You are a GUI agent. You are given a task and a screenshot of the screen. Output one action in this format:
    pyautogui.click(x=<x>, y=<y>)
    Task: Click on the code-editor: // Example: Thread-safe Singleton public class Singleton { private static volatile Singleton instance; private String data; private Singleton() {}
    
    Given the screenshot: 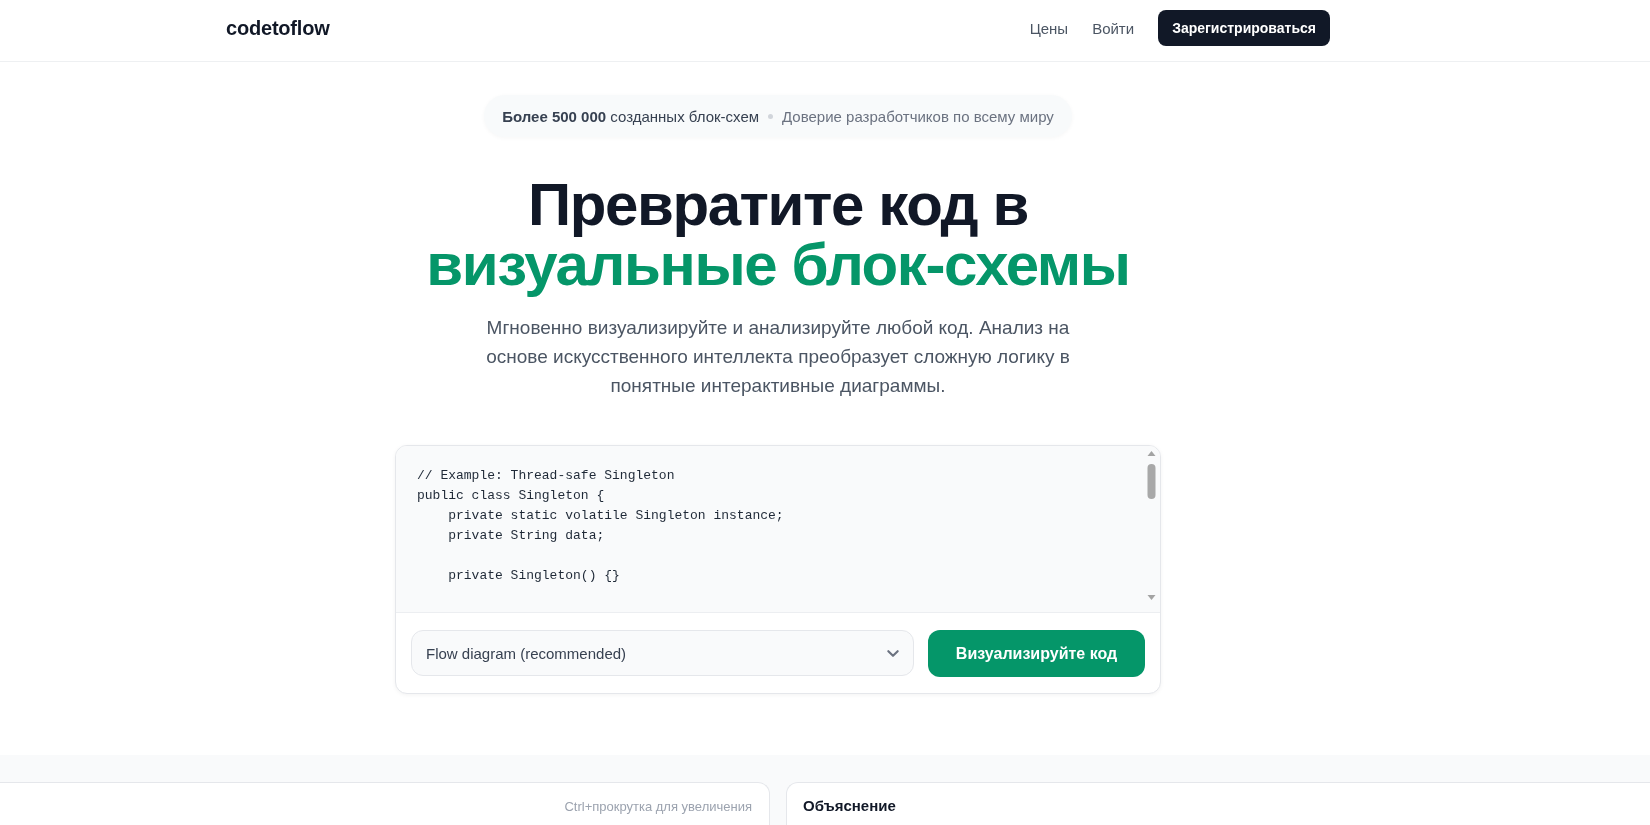 What is the action you would take?
    pyautogui.click(x=778, y=529)
    